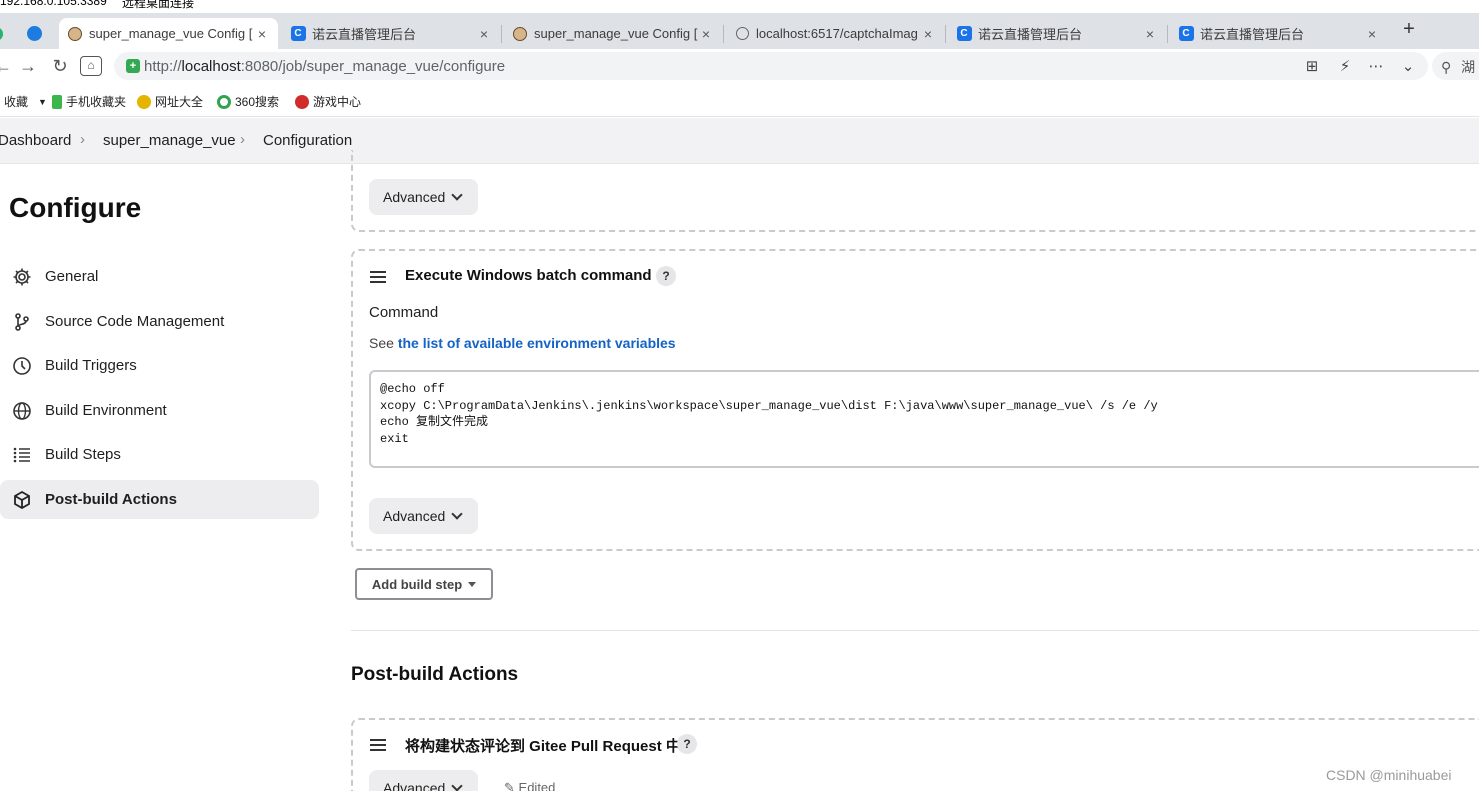 The width and height of the screenshot is (1479, 791). I want to click on add-build-step-button: Add build step, so click(424, 584).